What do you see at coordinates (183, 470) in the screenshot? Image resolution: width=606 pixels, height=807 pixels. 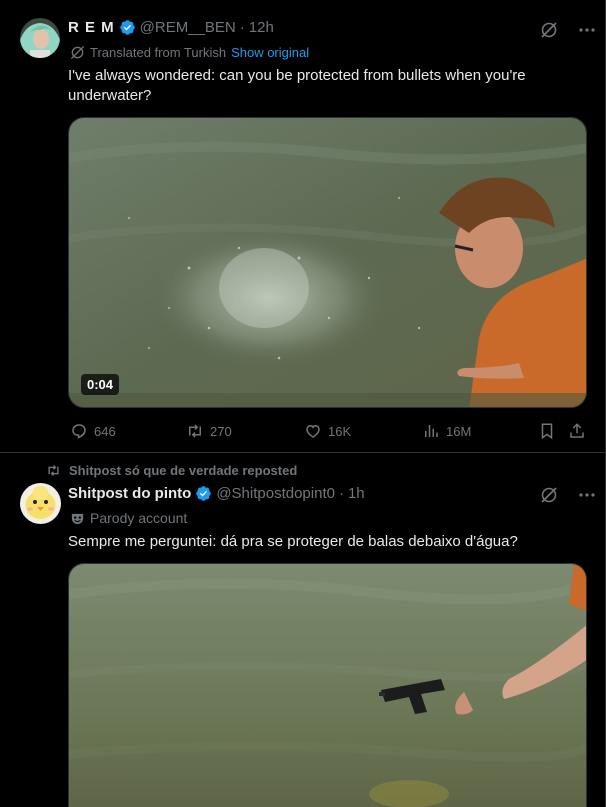 I see `repost-label: Shitpost só que de verdade reposted` at bounding box center [183, 470].